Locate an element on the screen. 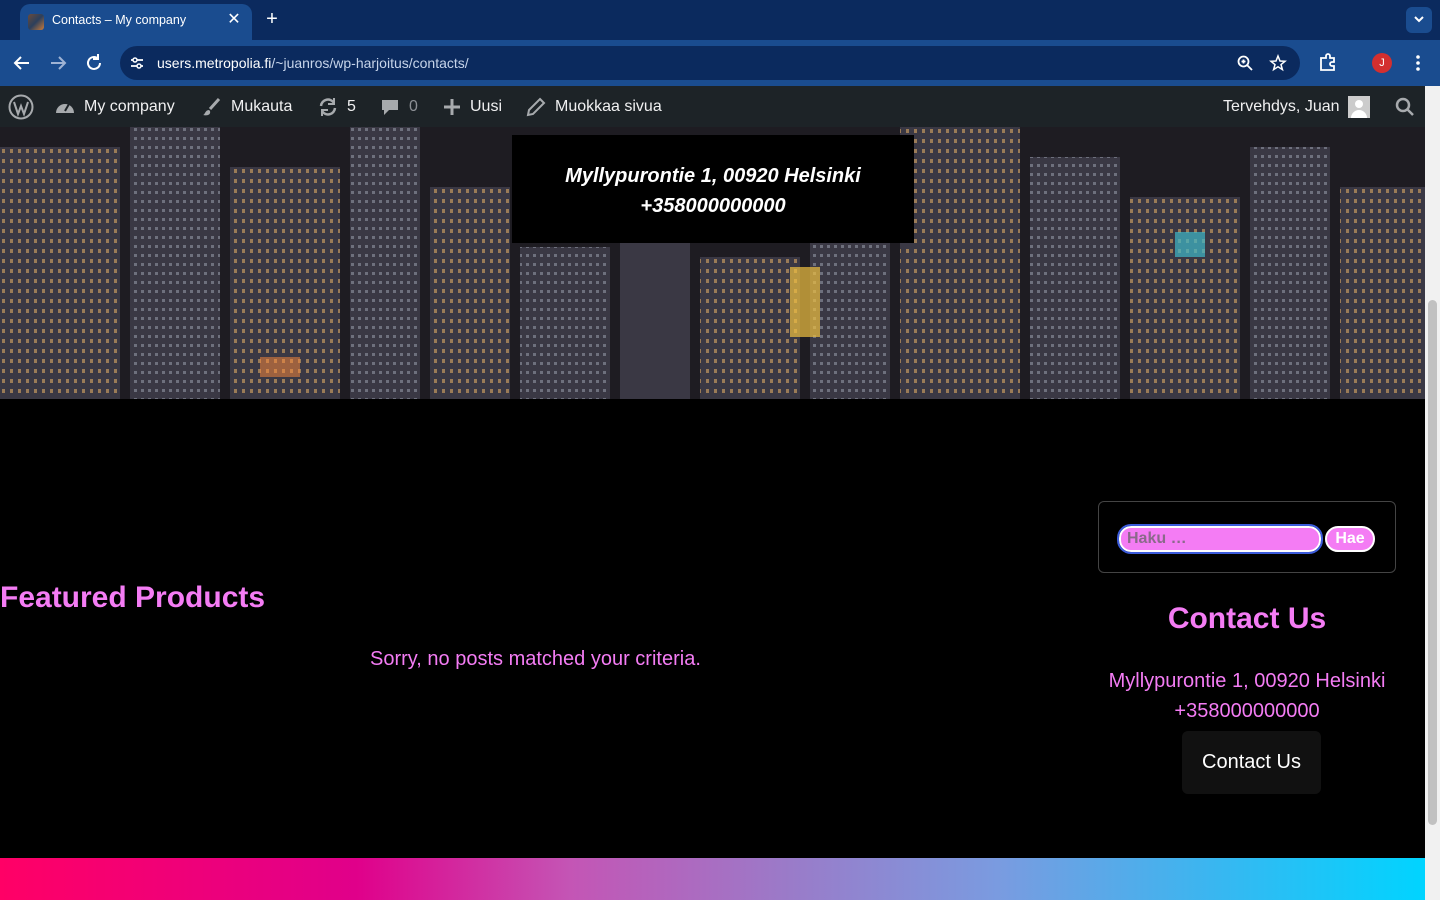  chevron-down-icon is located at coordinates (1419, 19).